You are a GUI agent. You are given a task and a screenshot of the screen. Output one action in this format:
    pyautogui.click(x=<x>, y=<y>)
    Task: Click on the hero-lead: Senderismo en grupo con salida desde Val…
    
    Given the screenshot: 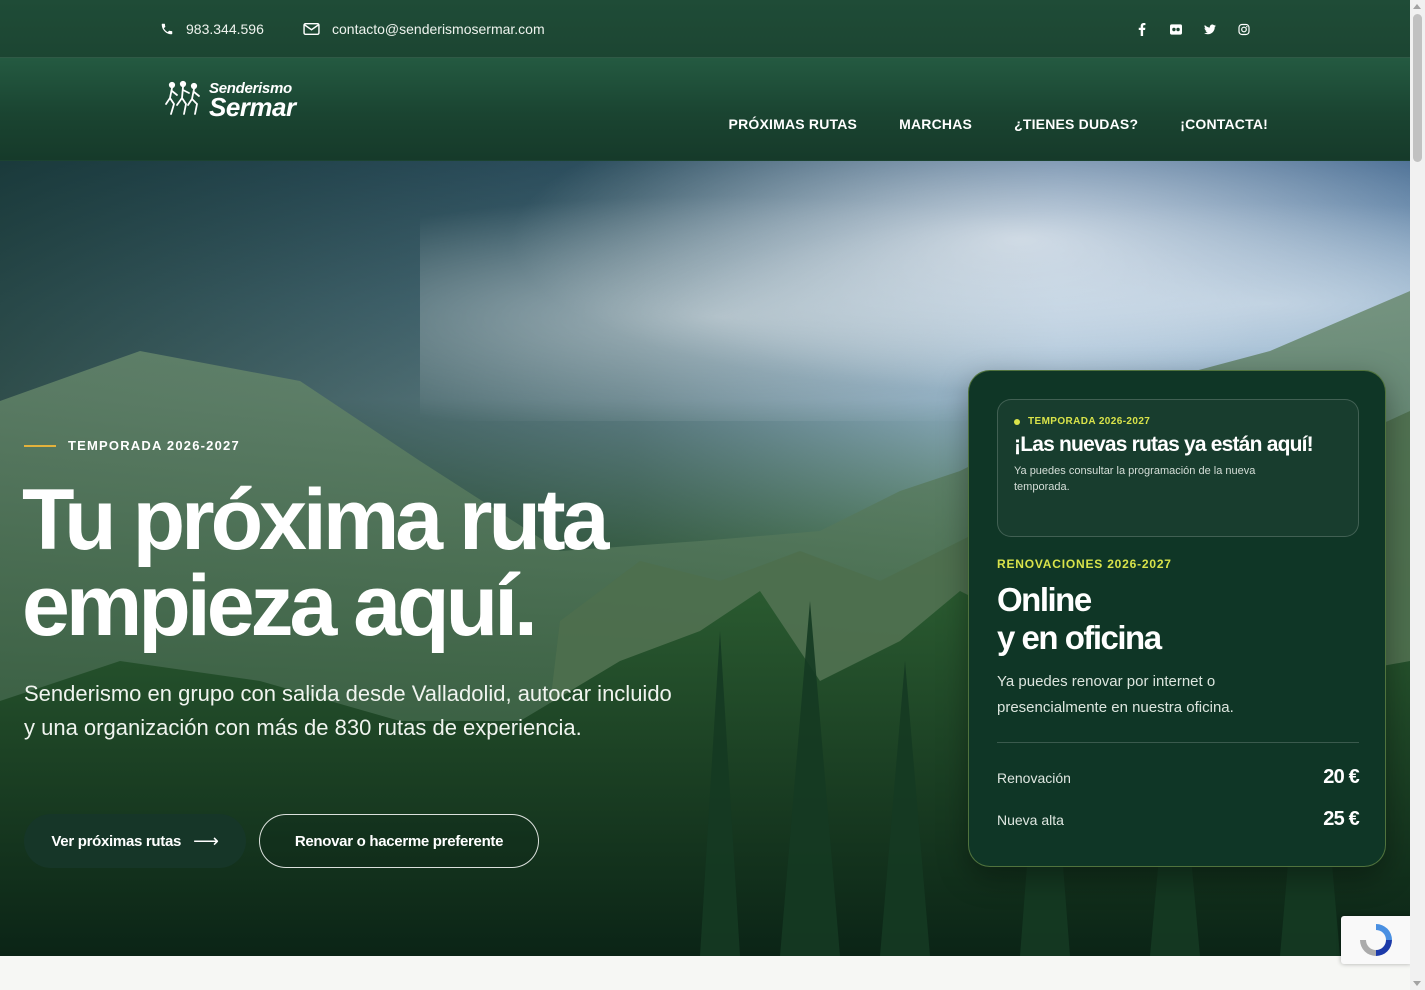 What is the action you would take?
    pyautogui.click(x=348, y=710)
    